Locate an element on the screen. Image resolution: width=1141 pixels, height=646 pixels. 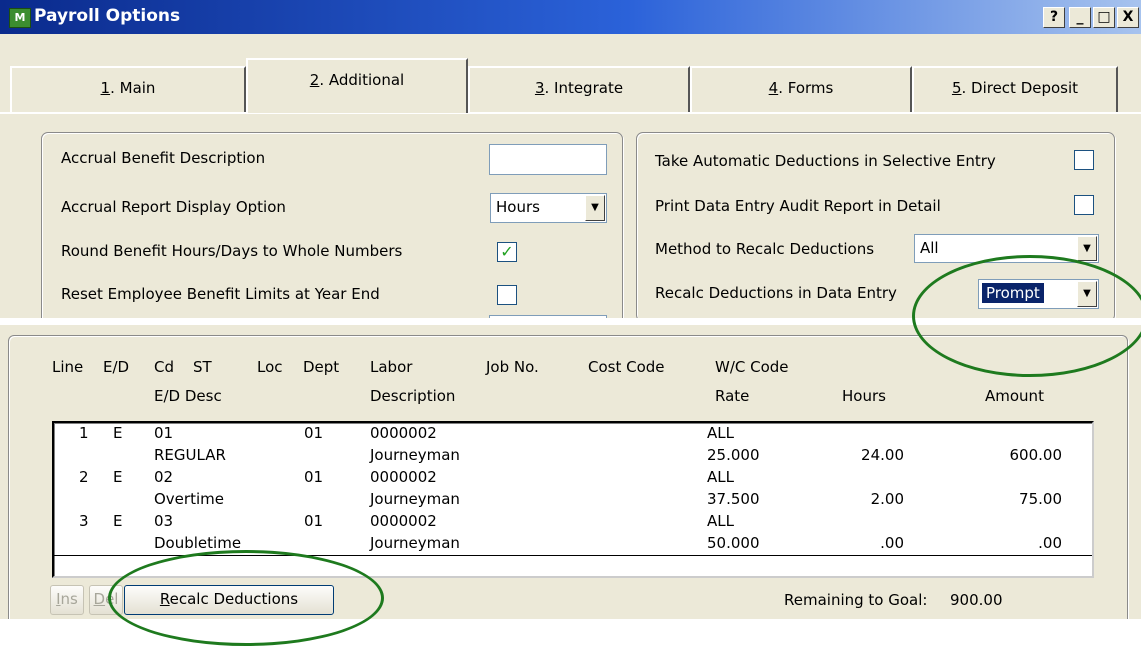
reset-limits-checkbox is located at coordinates (507, 295).